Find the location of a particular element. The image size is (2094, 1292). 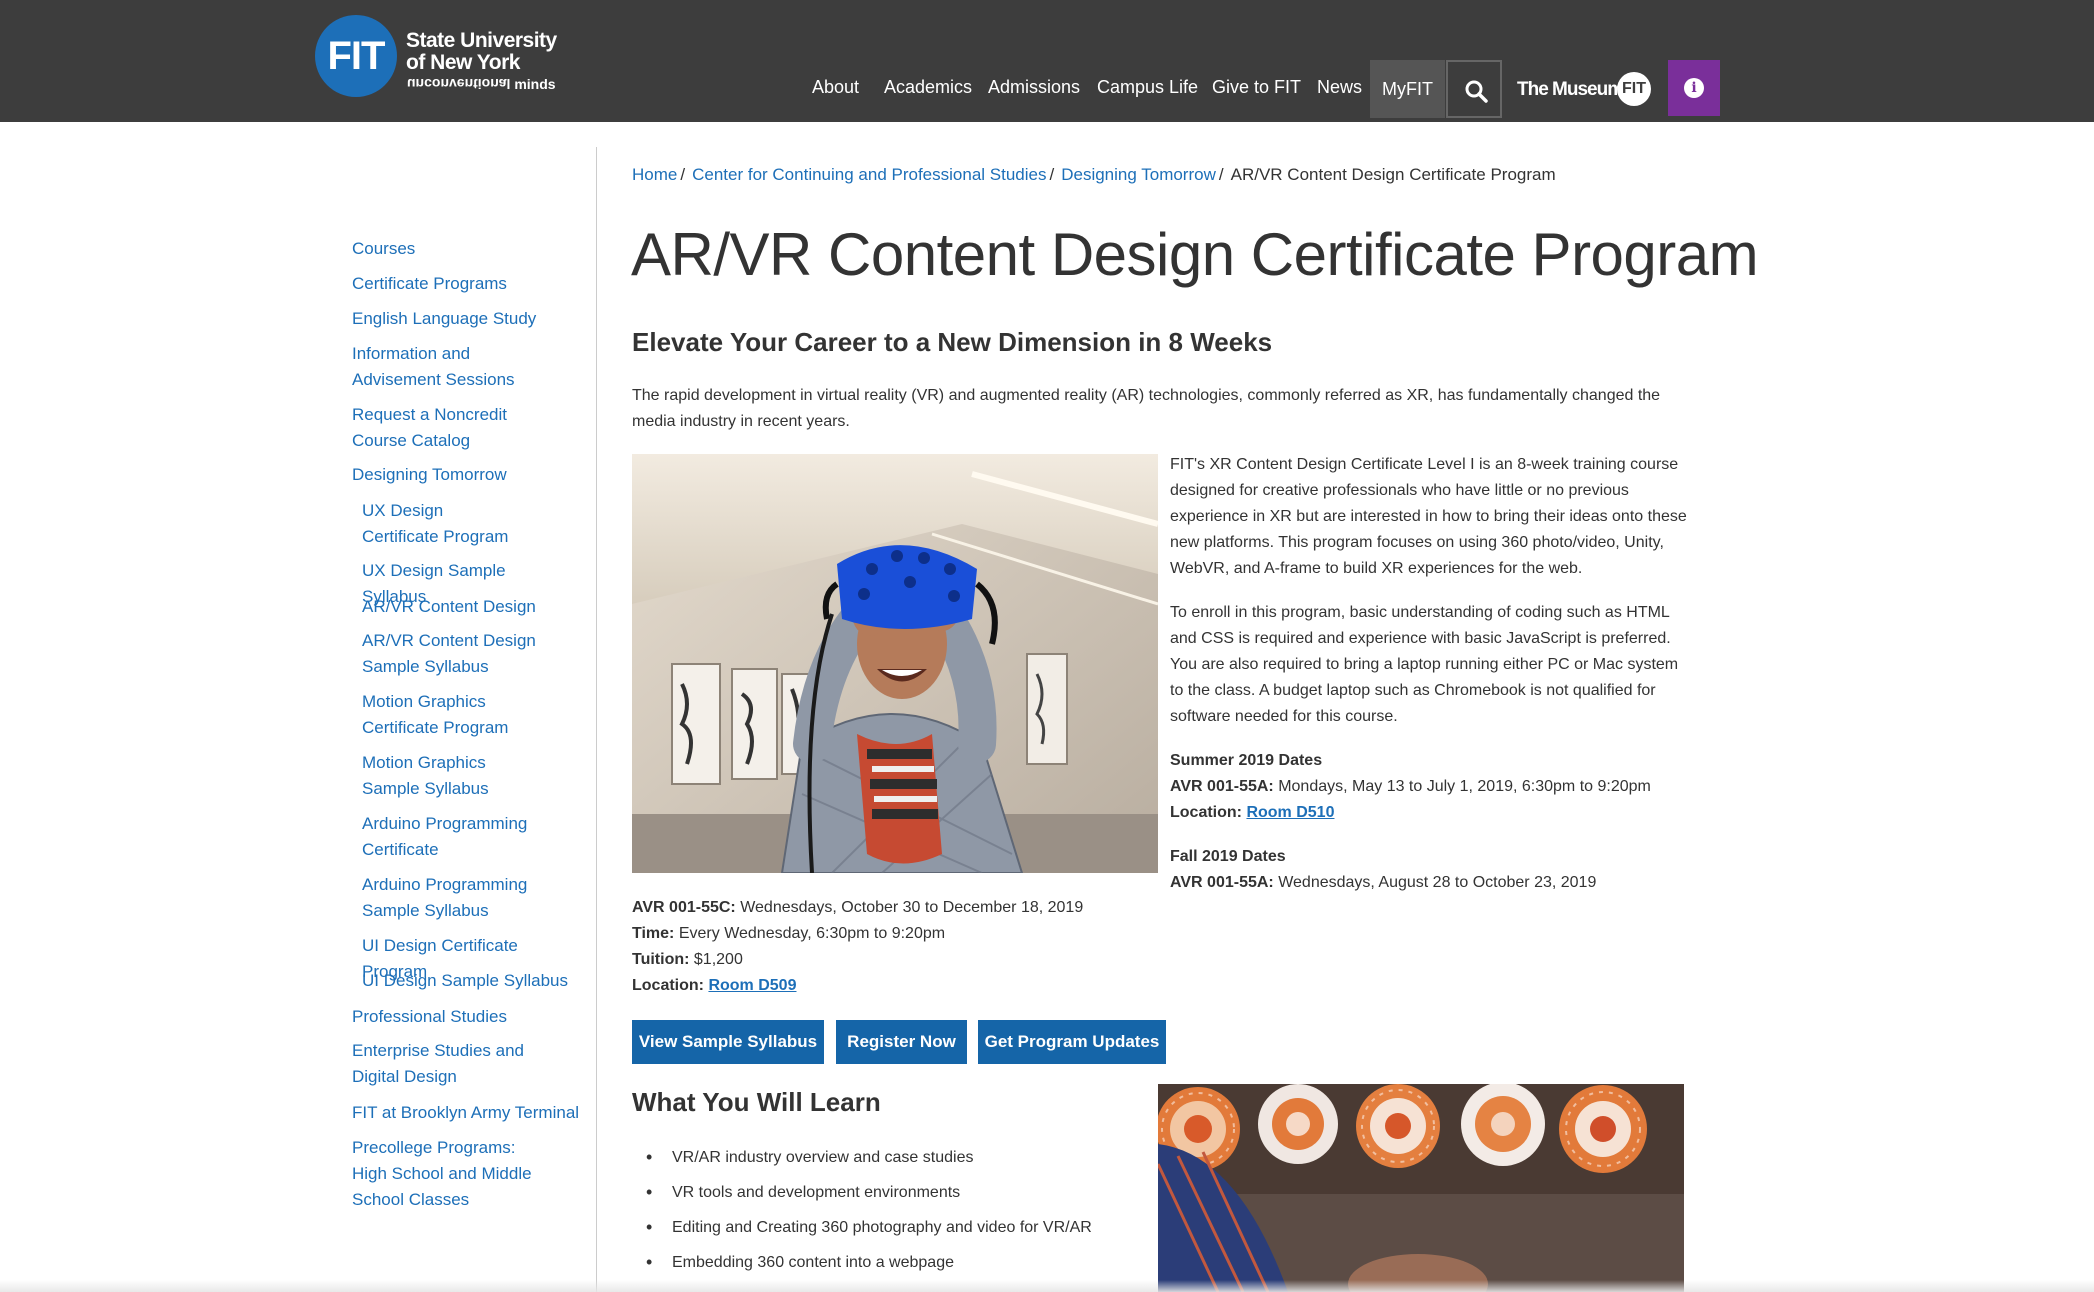

summer-dates-heading: Summer 2019 Dates is located at coordinates (1246, 760).